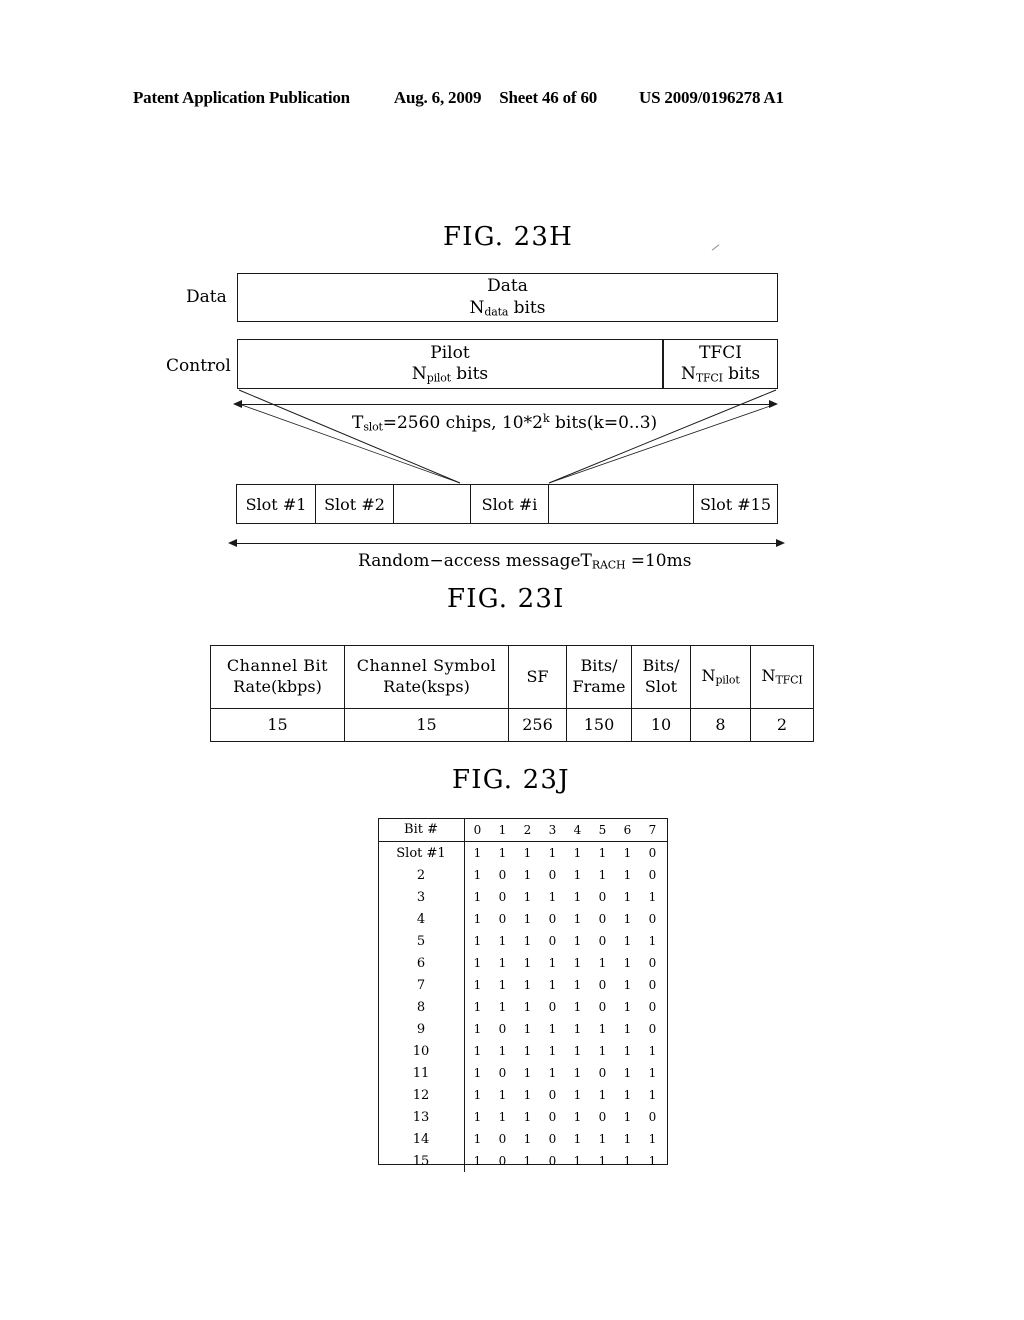  I want to click on slot-row-label: 5, so click(421, 941).